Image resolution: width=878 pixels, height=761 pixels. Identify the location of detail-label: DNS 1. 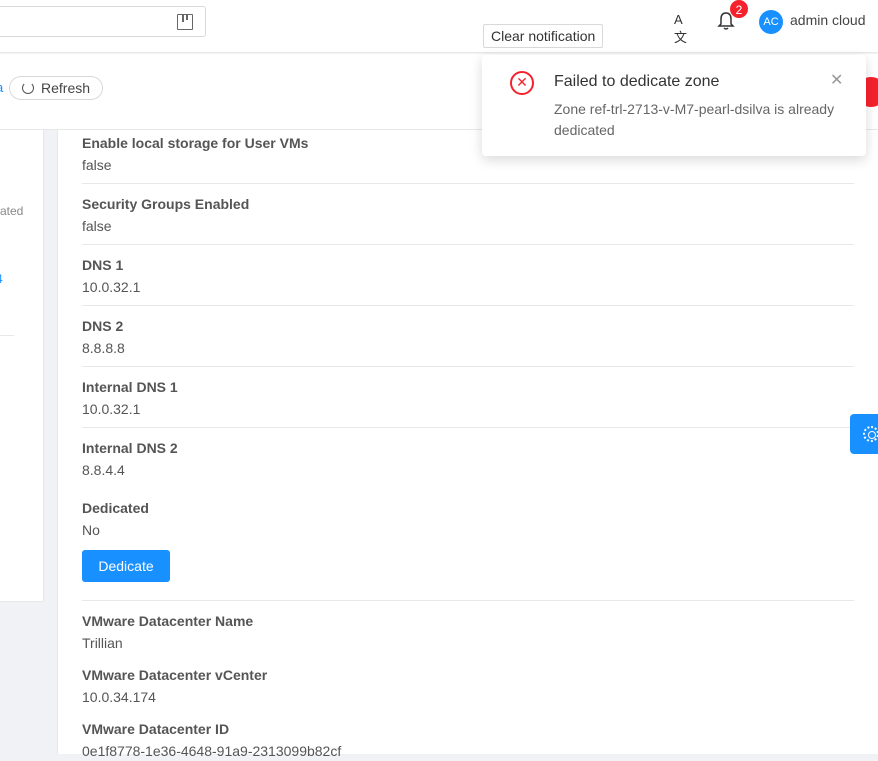
(103, 265).